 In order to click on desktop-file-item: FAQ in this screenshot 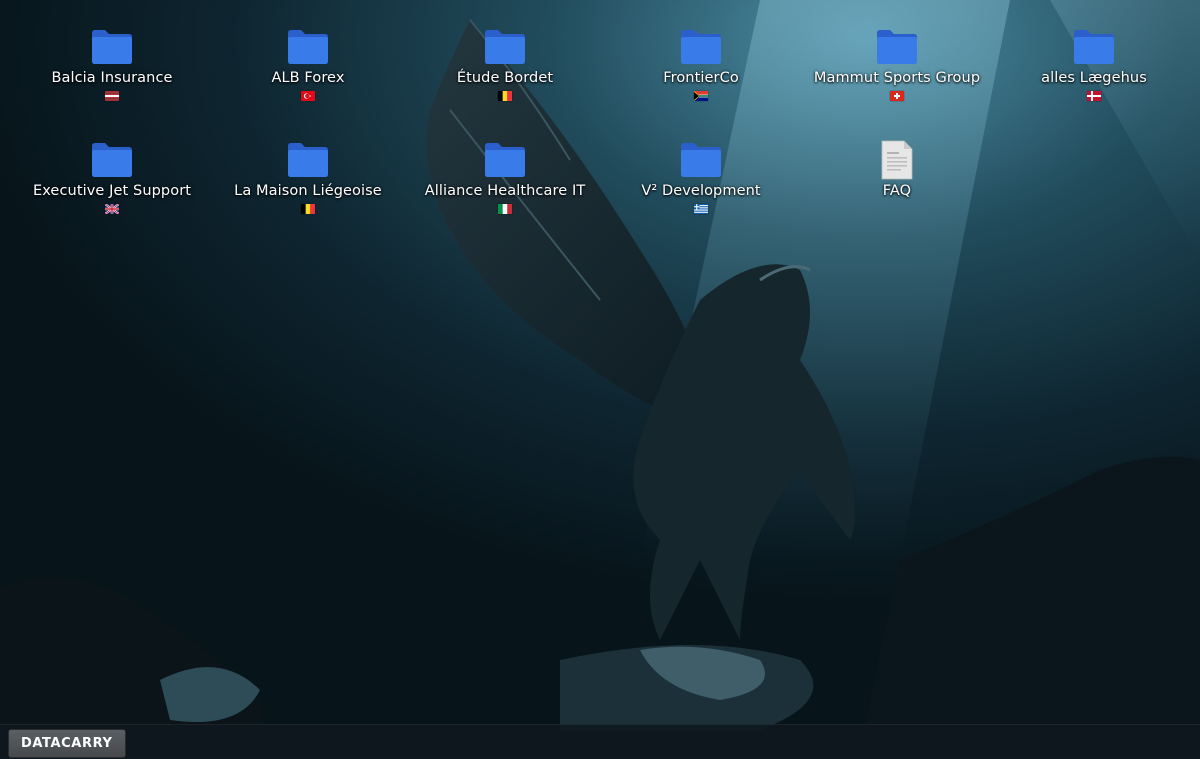, I will do `click(897, 170)`.